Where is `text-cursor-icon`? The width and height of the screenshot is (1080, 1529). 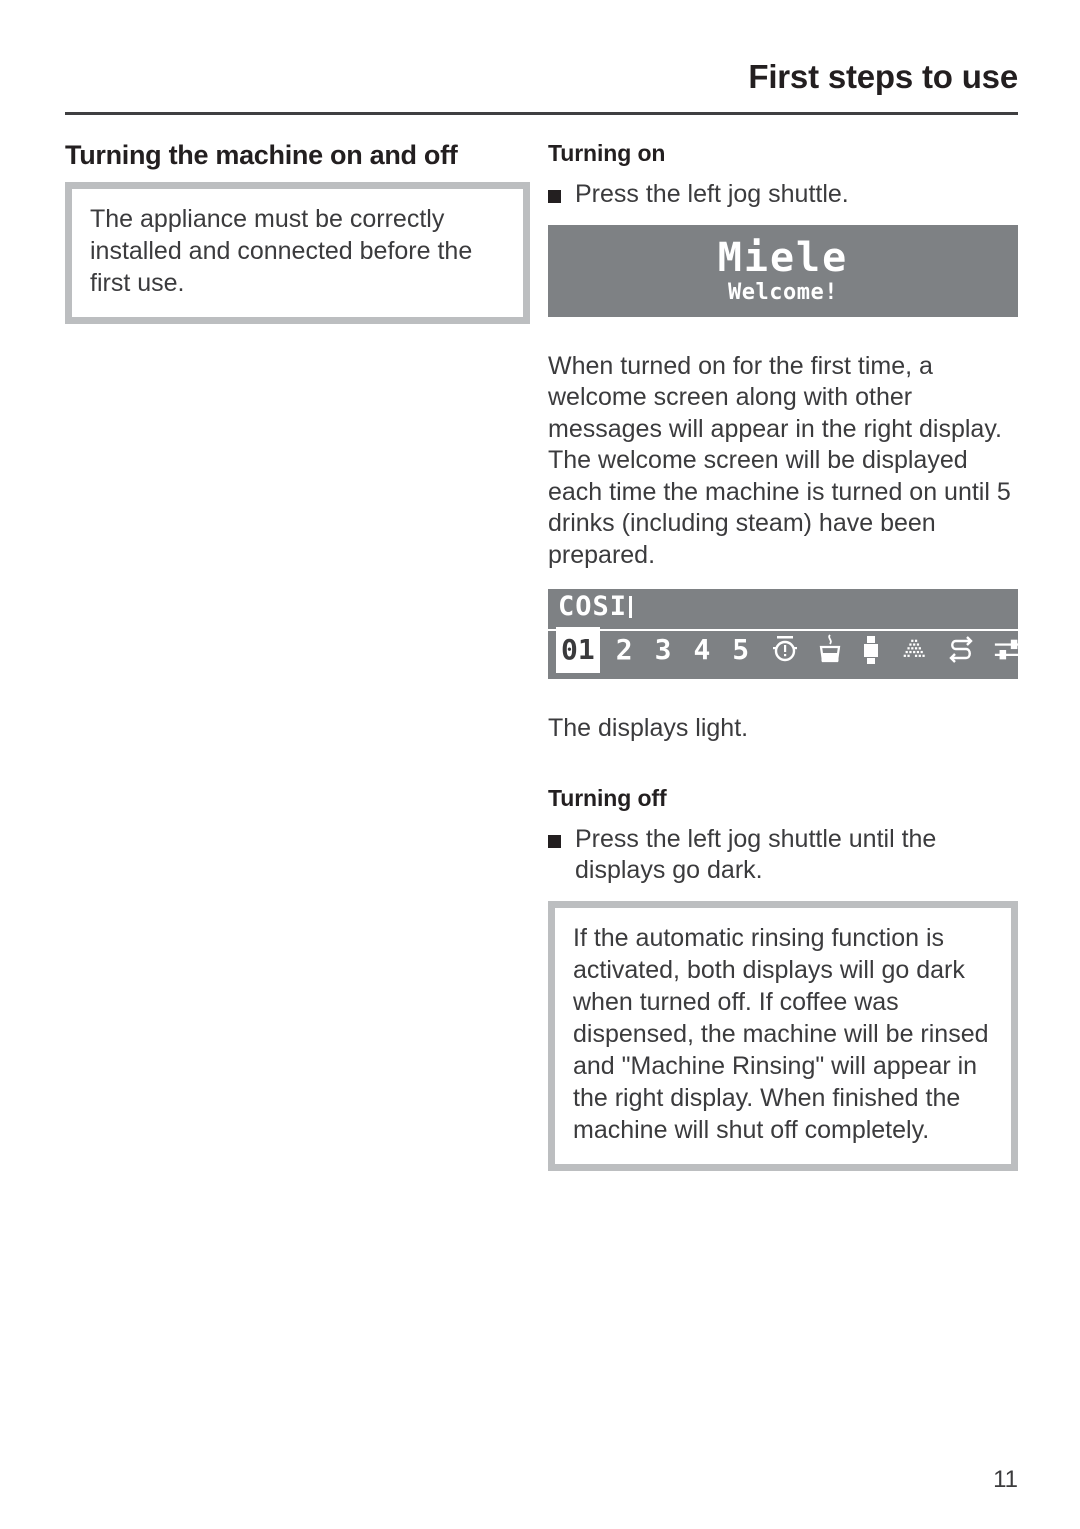
text-cursor-icon is located at coordinates (631, 607).